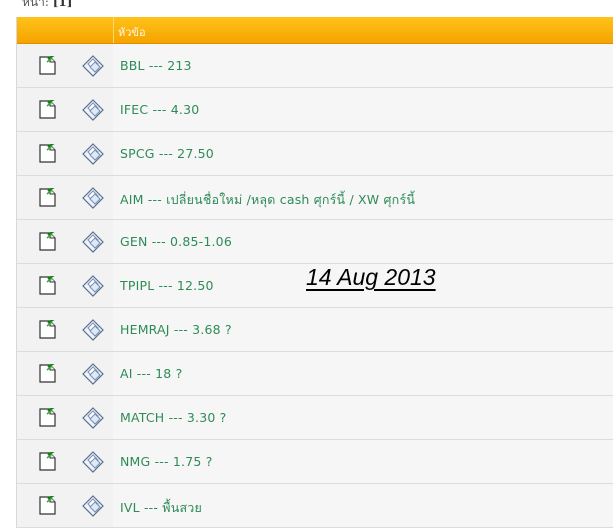 The width and height of the screenshot is (613, 529). Describe the element at coordinates (315, 154) in the screenshot. I see `topic-row: SPCG --- 27.50` at that location.